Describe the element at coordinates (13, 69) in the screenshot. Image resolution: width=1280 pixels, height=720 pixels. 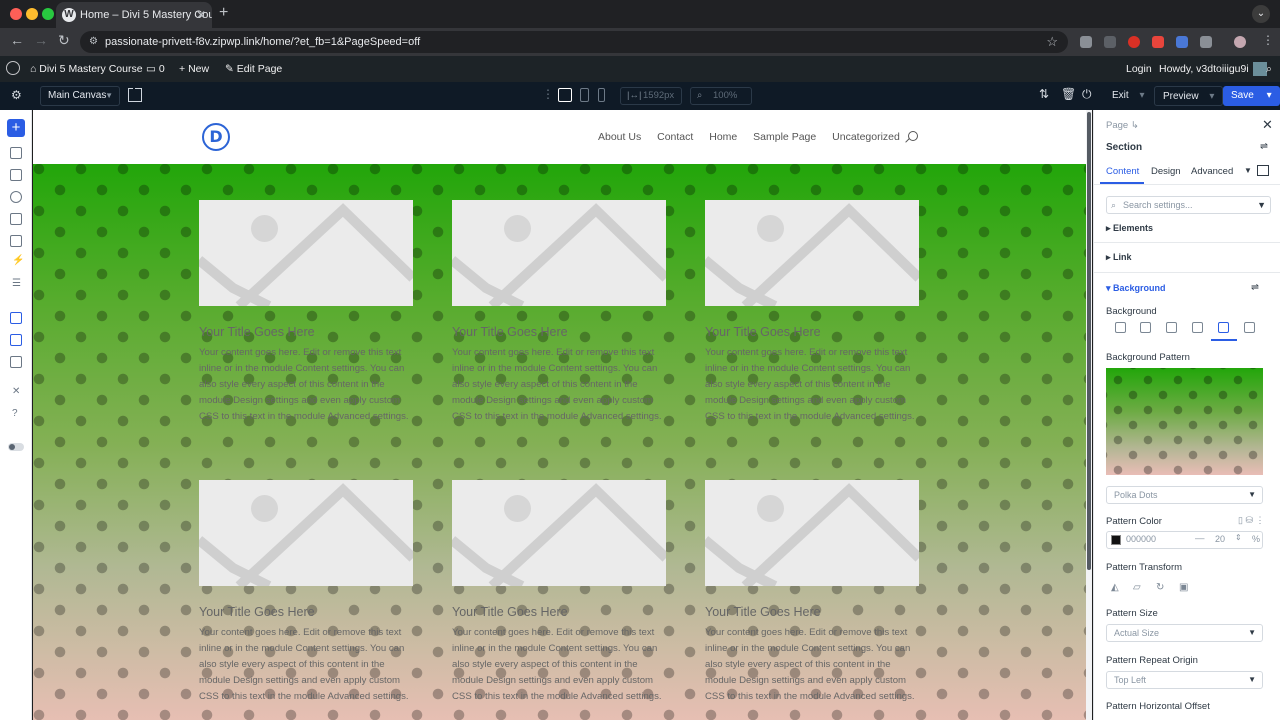
I see `wordpress-logo-icon` at that location.